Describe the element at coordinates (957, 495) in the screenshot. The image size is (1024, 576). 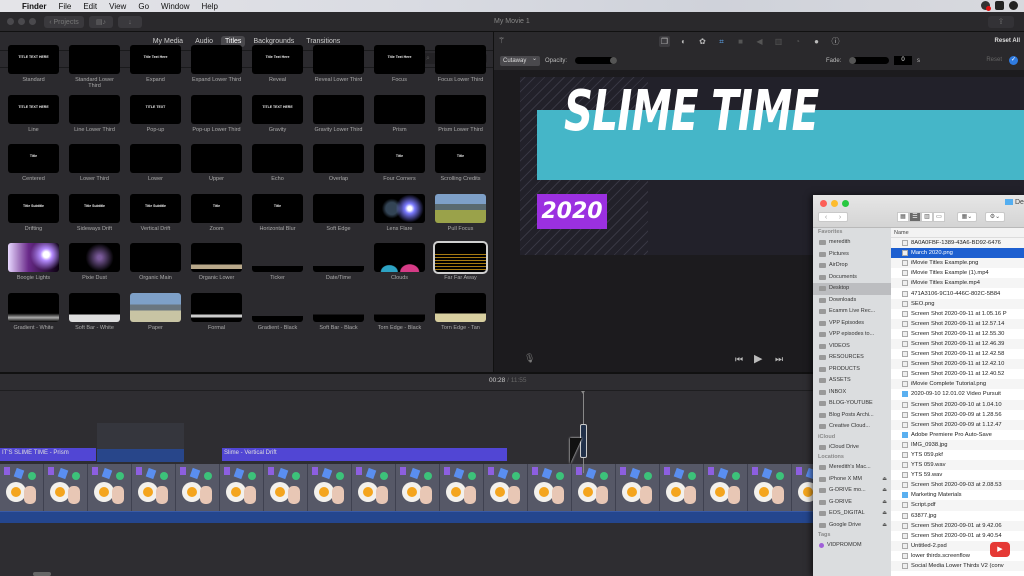
I see `file-row: Marketing Materials` at that location.